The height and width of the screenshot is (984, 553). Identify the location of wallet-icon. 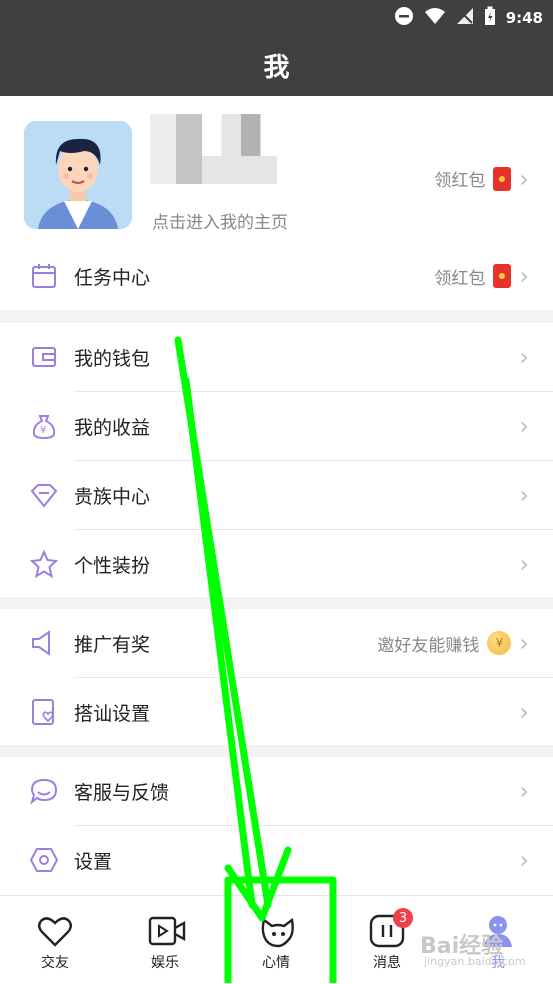
(44, 357).